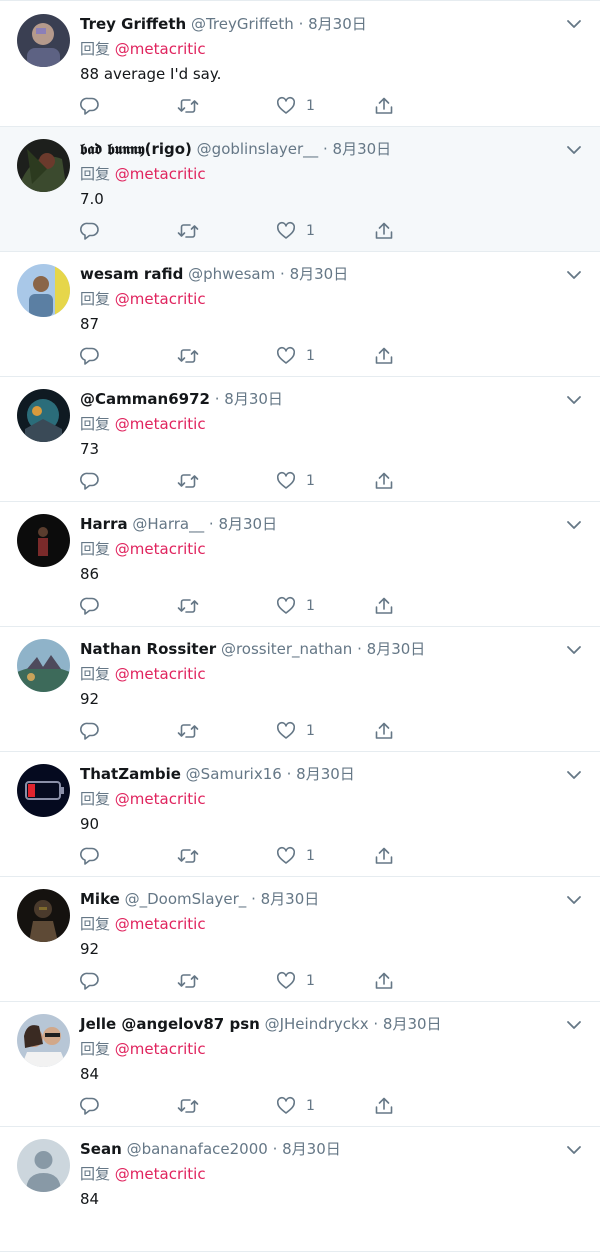 Image resolution: width=600 pixels, height=1252 pixels. What do you see at coordinates (104, 524) in the screenshot?
I see `display-name: Harra` at bounding box center [104, 524].